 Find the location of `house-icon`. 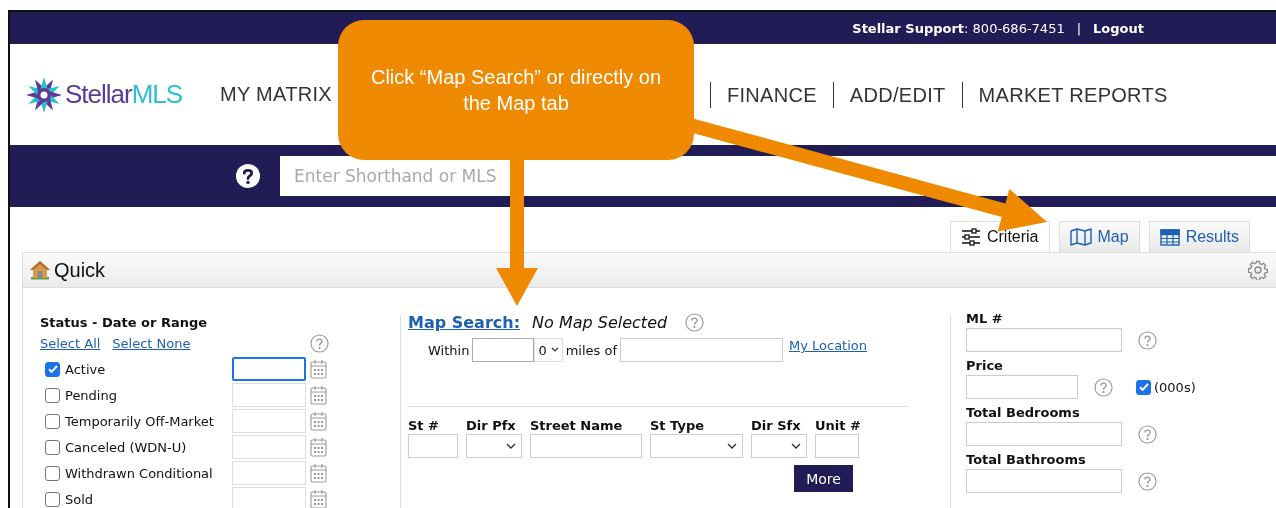

house-icon is located at coordinates (40, 270).